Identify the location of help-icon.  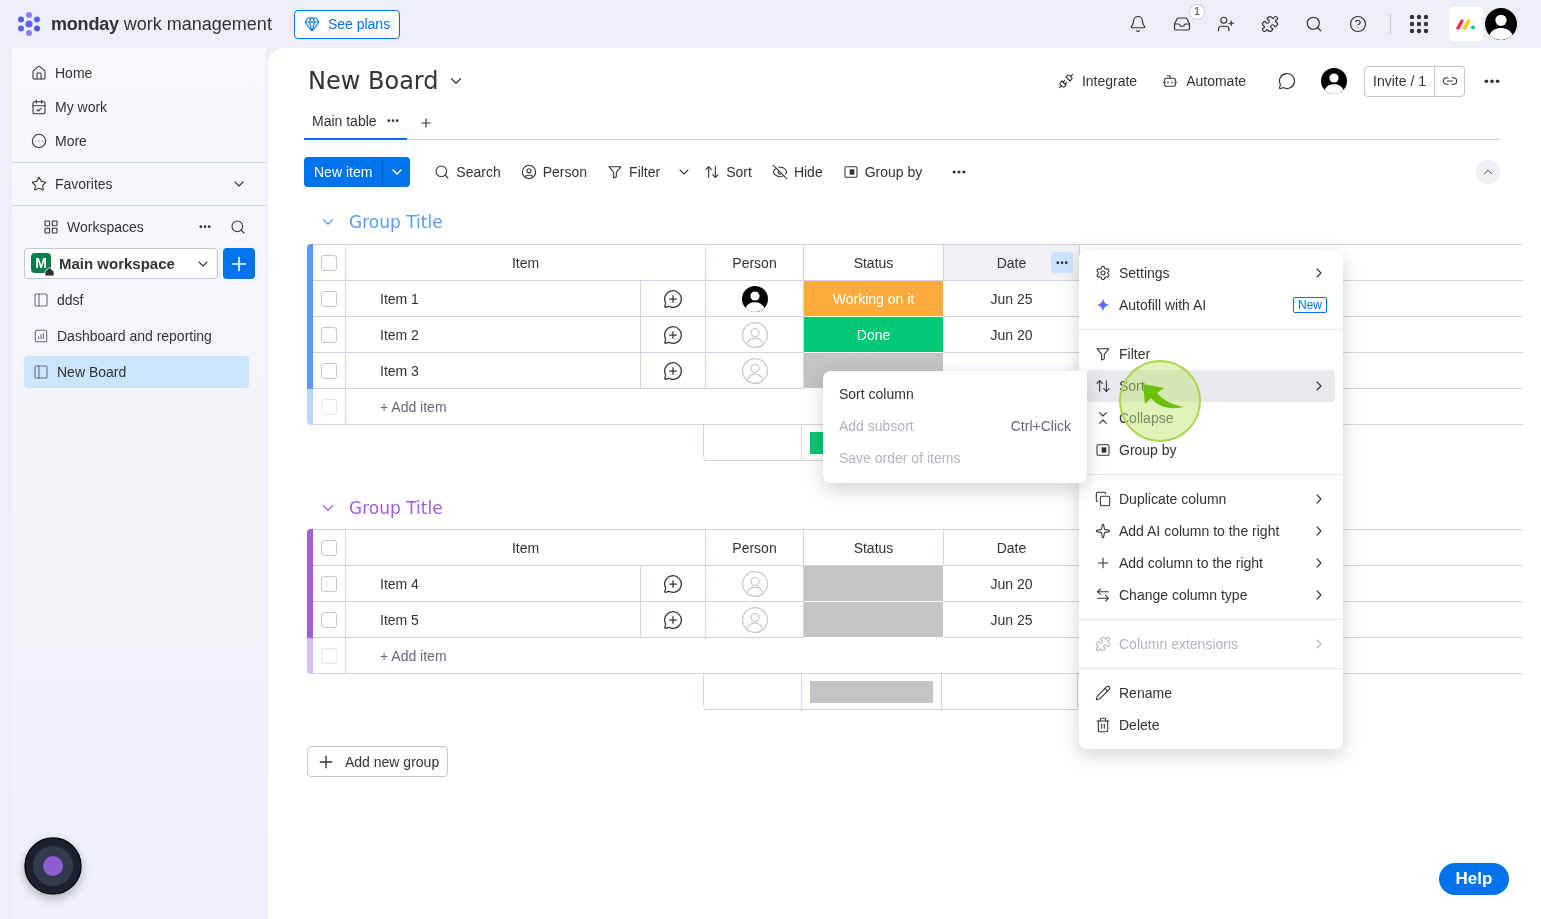
(1358, 24).